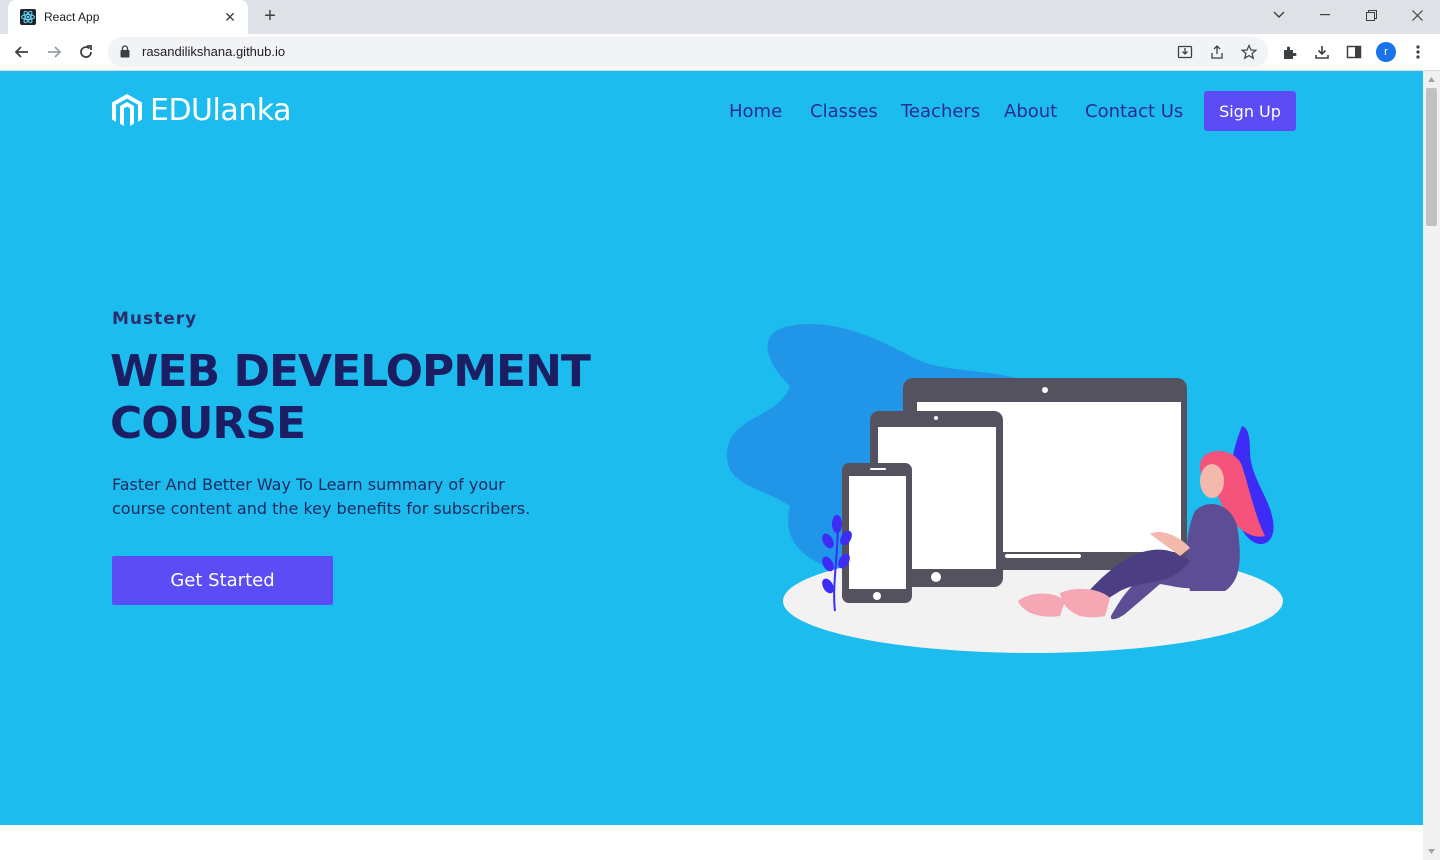 Image resolution: width=1440 pixels, height=860 pixels. What do you see at coordinates (1431, 157) in the screenshot?
I see `scroll-thumb` at bounding box center [1431, 157].